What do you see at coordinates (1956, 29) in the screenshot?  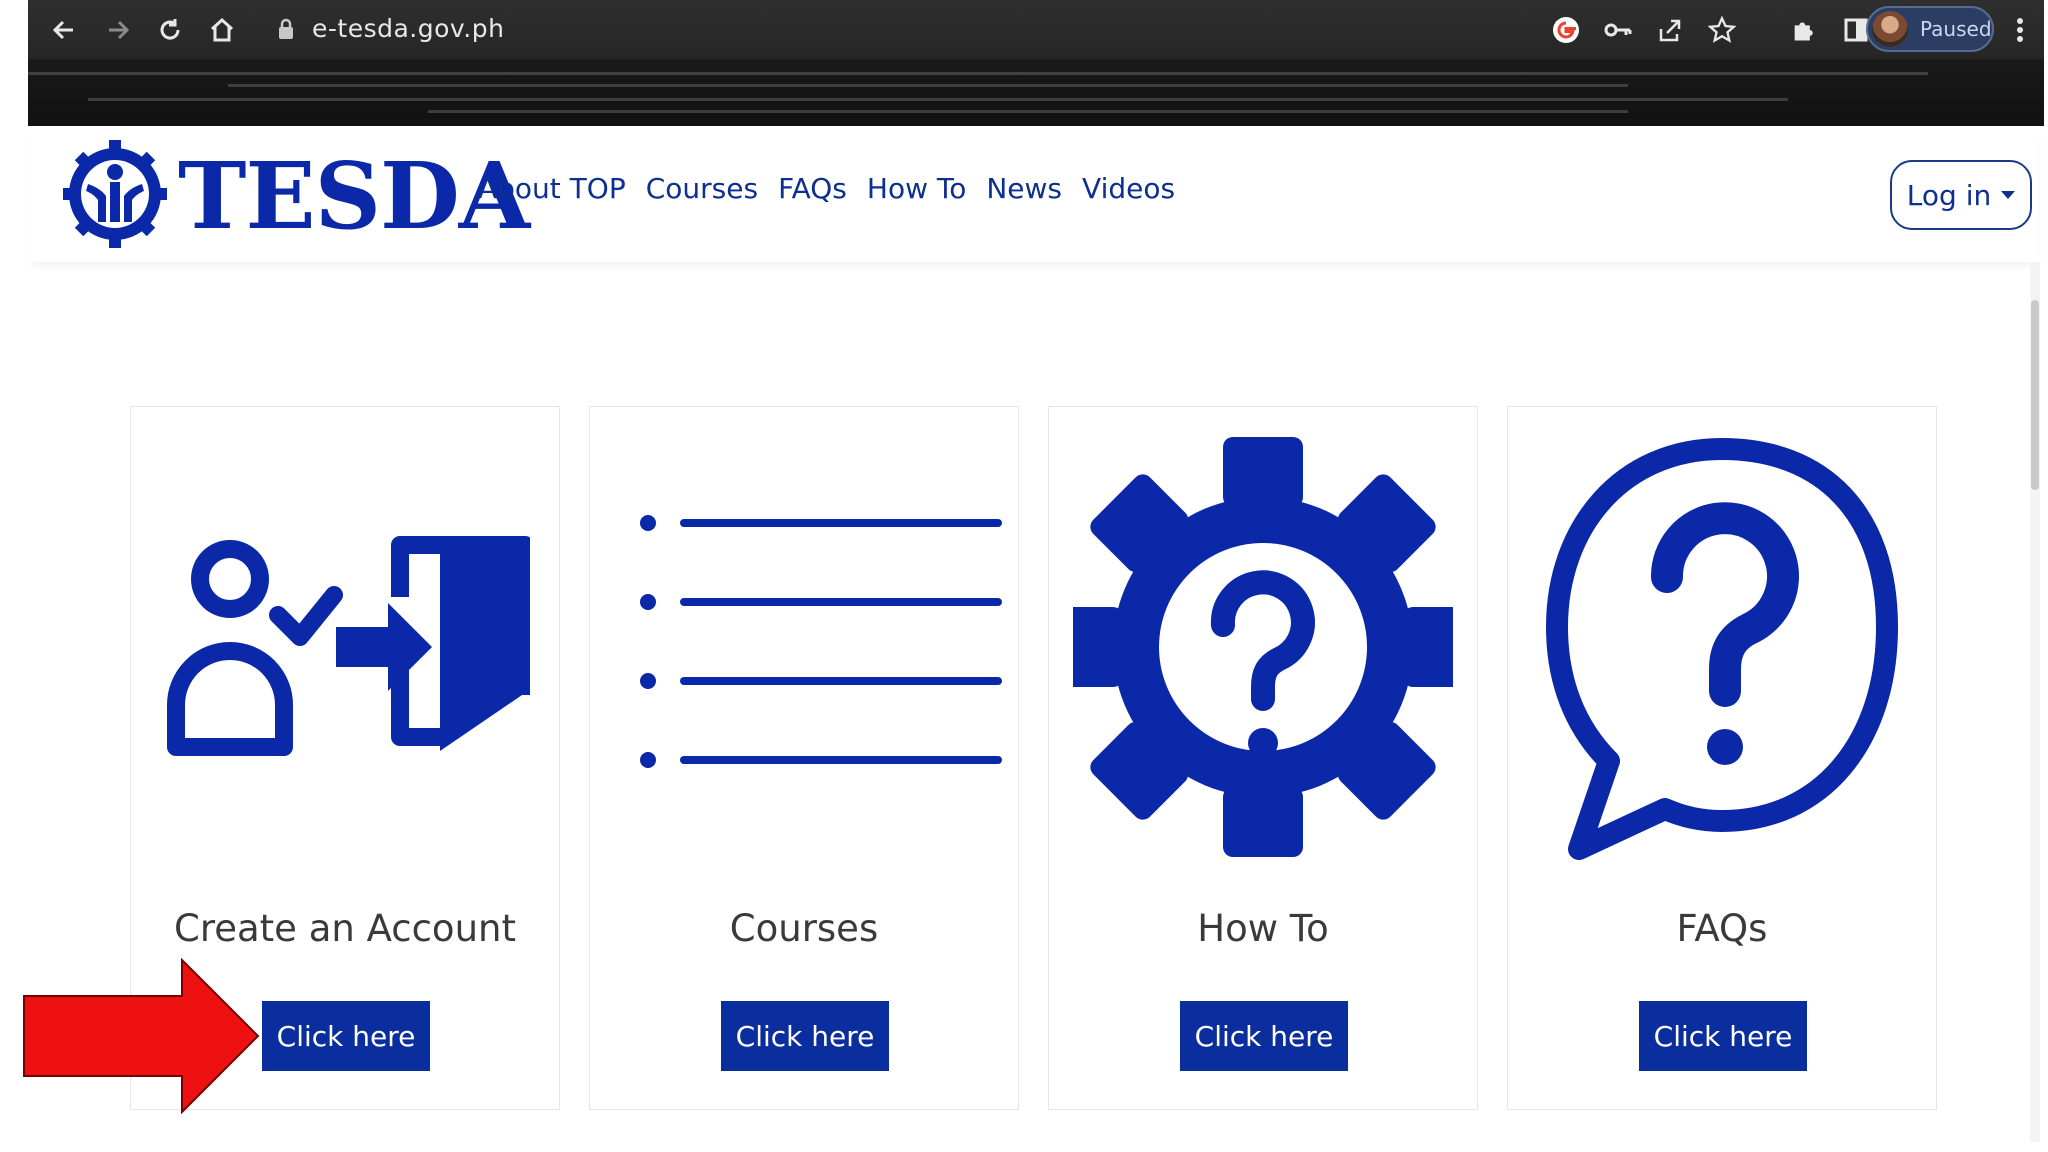 I see `profile-status: Paused` at bounding box center [1956, 29].